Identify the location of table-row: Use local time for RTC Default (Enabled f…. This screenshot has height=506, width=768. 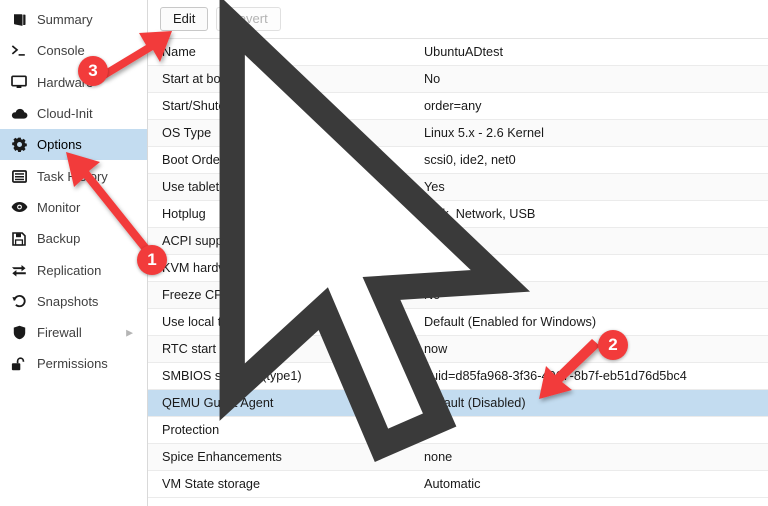
(458, 322).